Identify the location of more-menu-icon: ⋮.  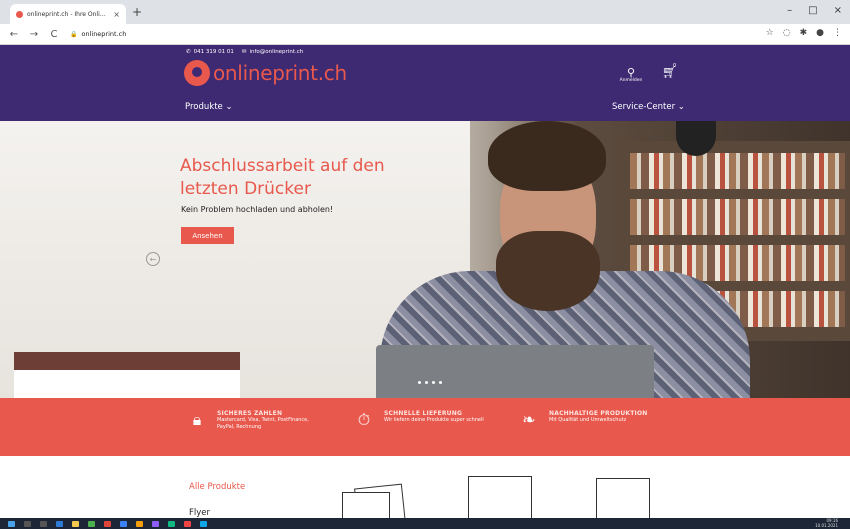
(837, 33).